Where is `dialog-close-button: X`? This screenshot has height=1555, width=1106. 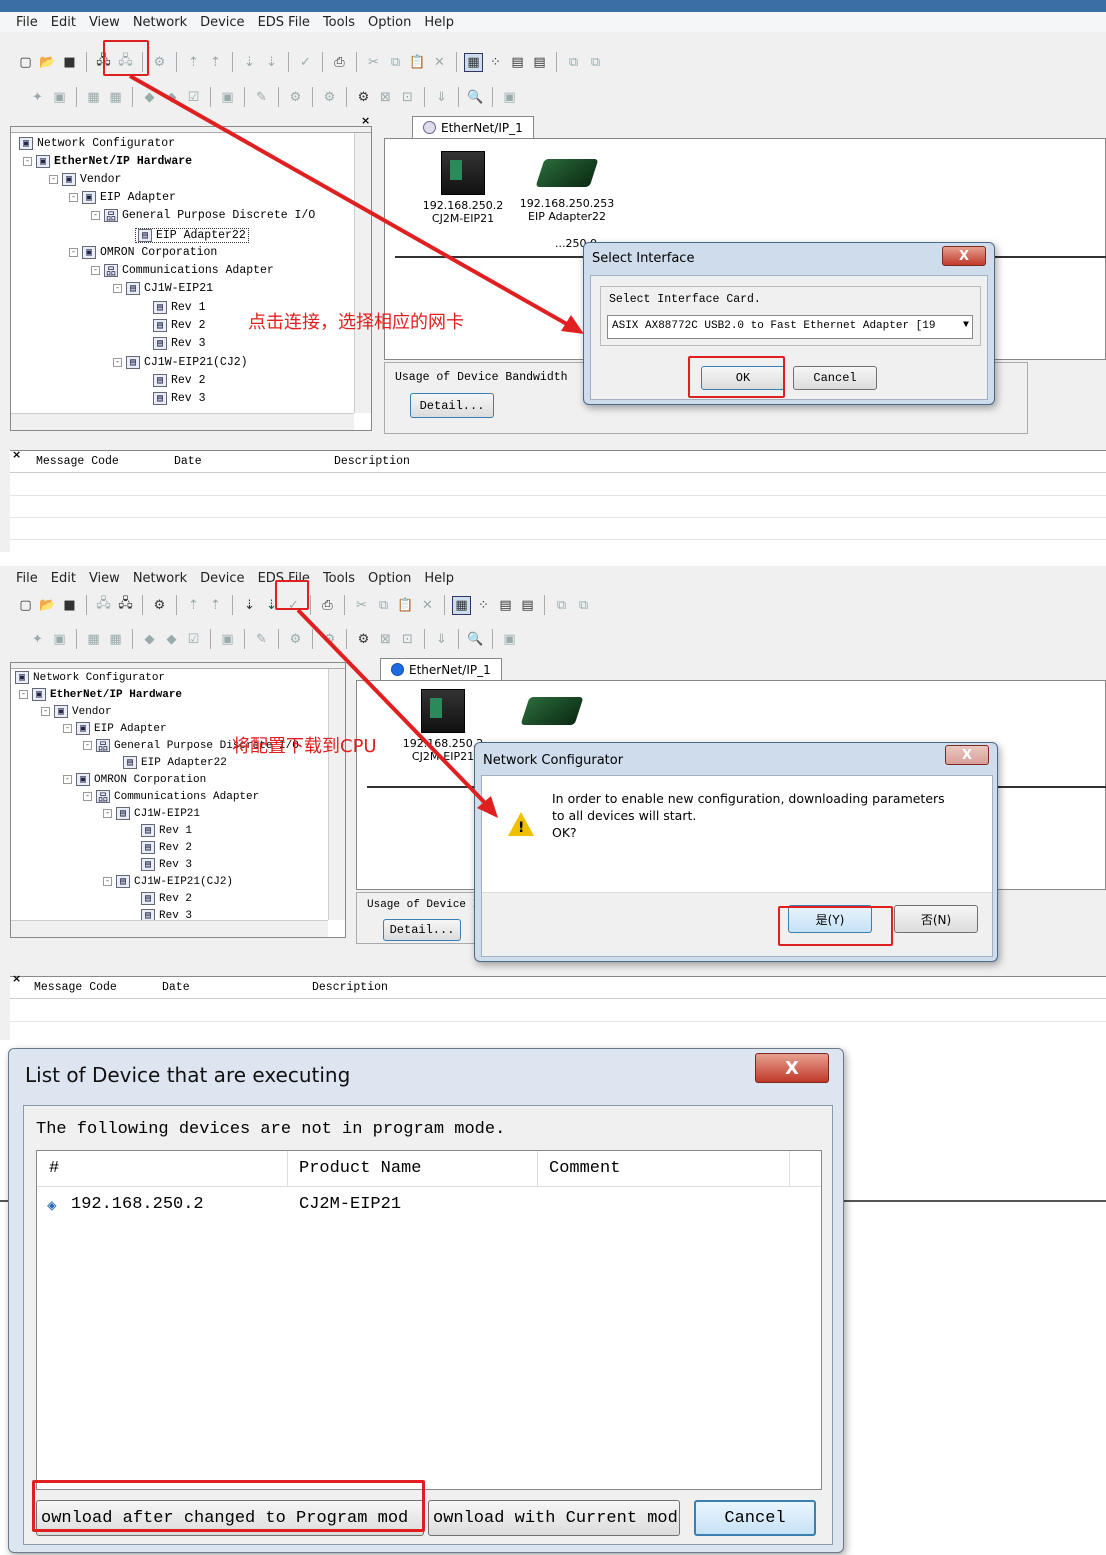
dialog-close-button: X is located at coordinates (792, 1068).